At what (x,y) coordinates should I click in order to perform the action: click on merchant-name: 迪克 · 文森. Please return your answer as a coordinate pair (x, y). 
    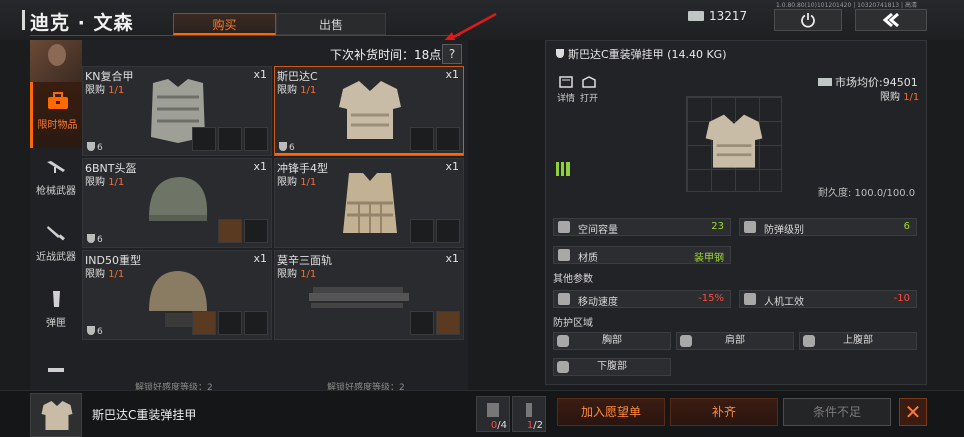
    Looking at the image, I should click on (82, 23).